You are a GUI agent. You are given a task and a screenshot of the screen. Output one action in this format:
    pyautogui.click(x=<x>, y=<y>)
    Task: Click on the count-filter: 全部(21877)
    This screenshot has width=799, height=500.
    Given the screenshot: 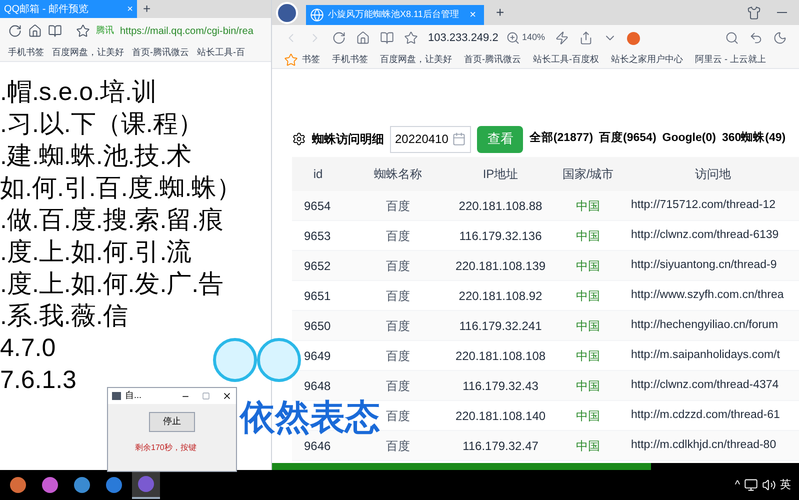 What is the action you would take?
    pyautogui.click(x=561, y=139)
    